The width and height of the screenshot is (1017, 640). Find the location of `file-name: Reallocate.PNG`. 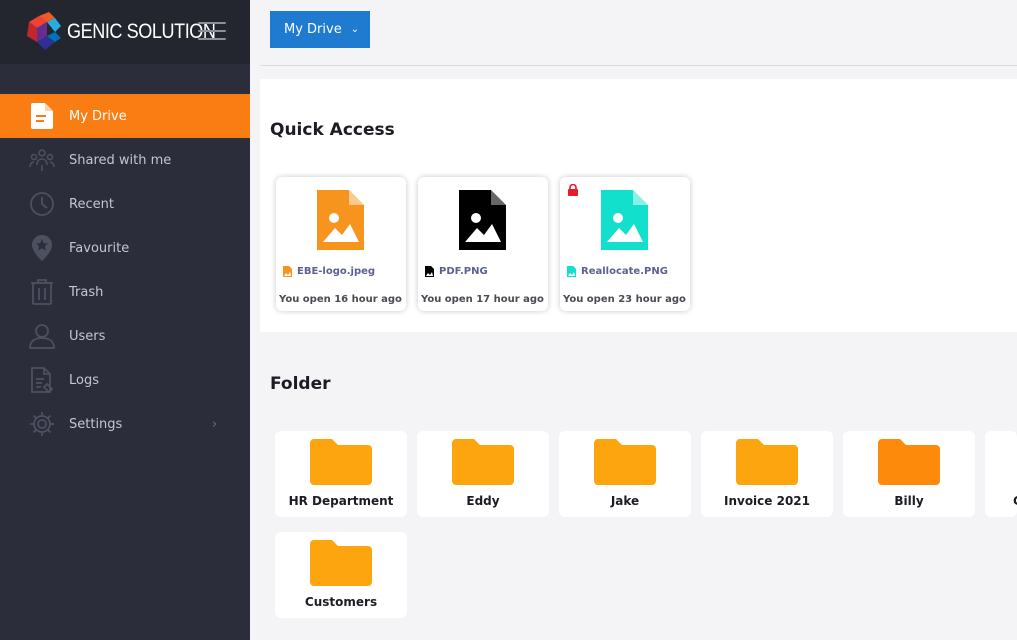

file-name: Reallocate.PNG is located at coordinates (624, 271).